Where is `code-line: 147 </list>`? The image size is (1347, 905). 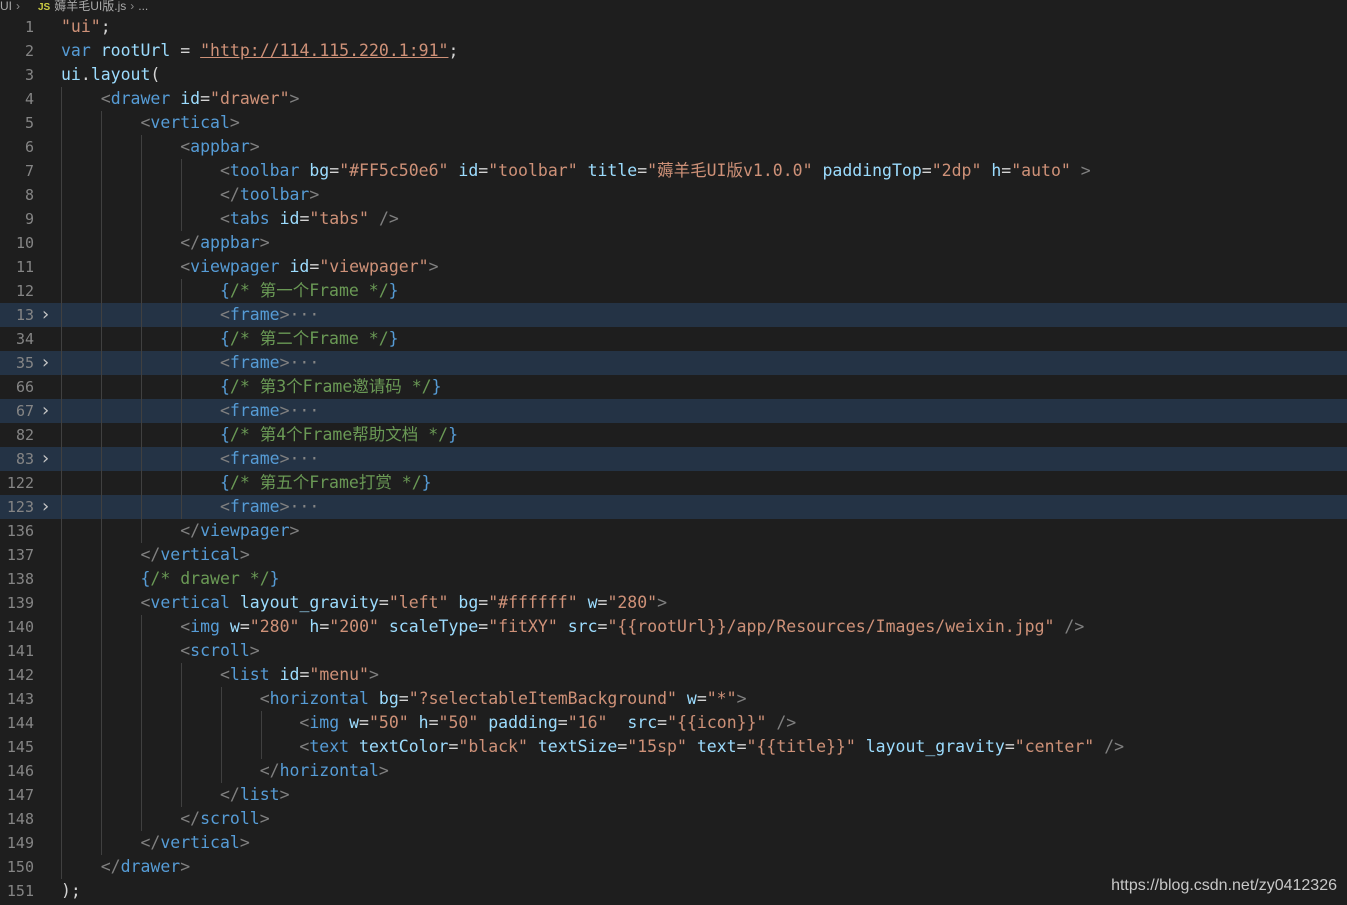
code-line: 147 </list> is located at coordinates (673, 795).